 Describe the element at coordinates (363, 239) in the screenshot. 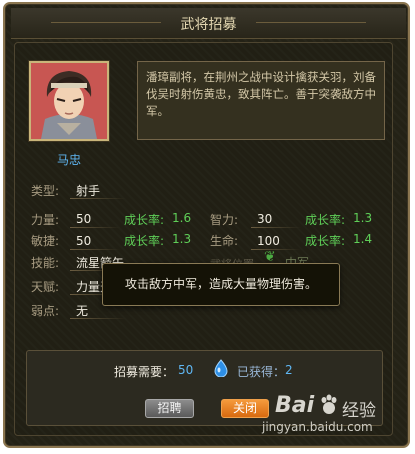

I see `hp-growth-value: 1.4` at that location.